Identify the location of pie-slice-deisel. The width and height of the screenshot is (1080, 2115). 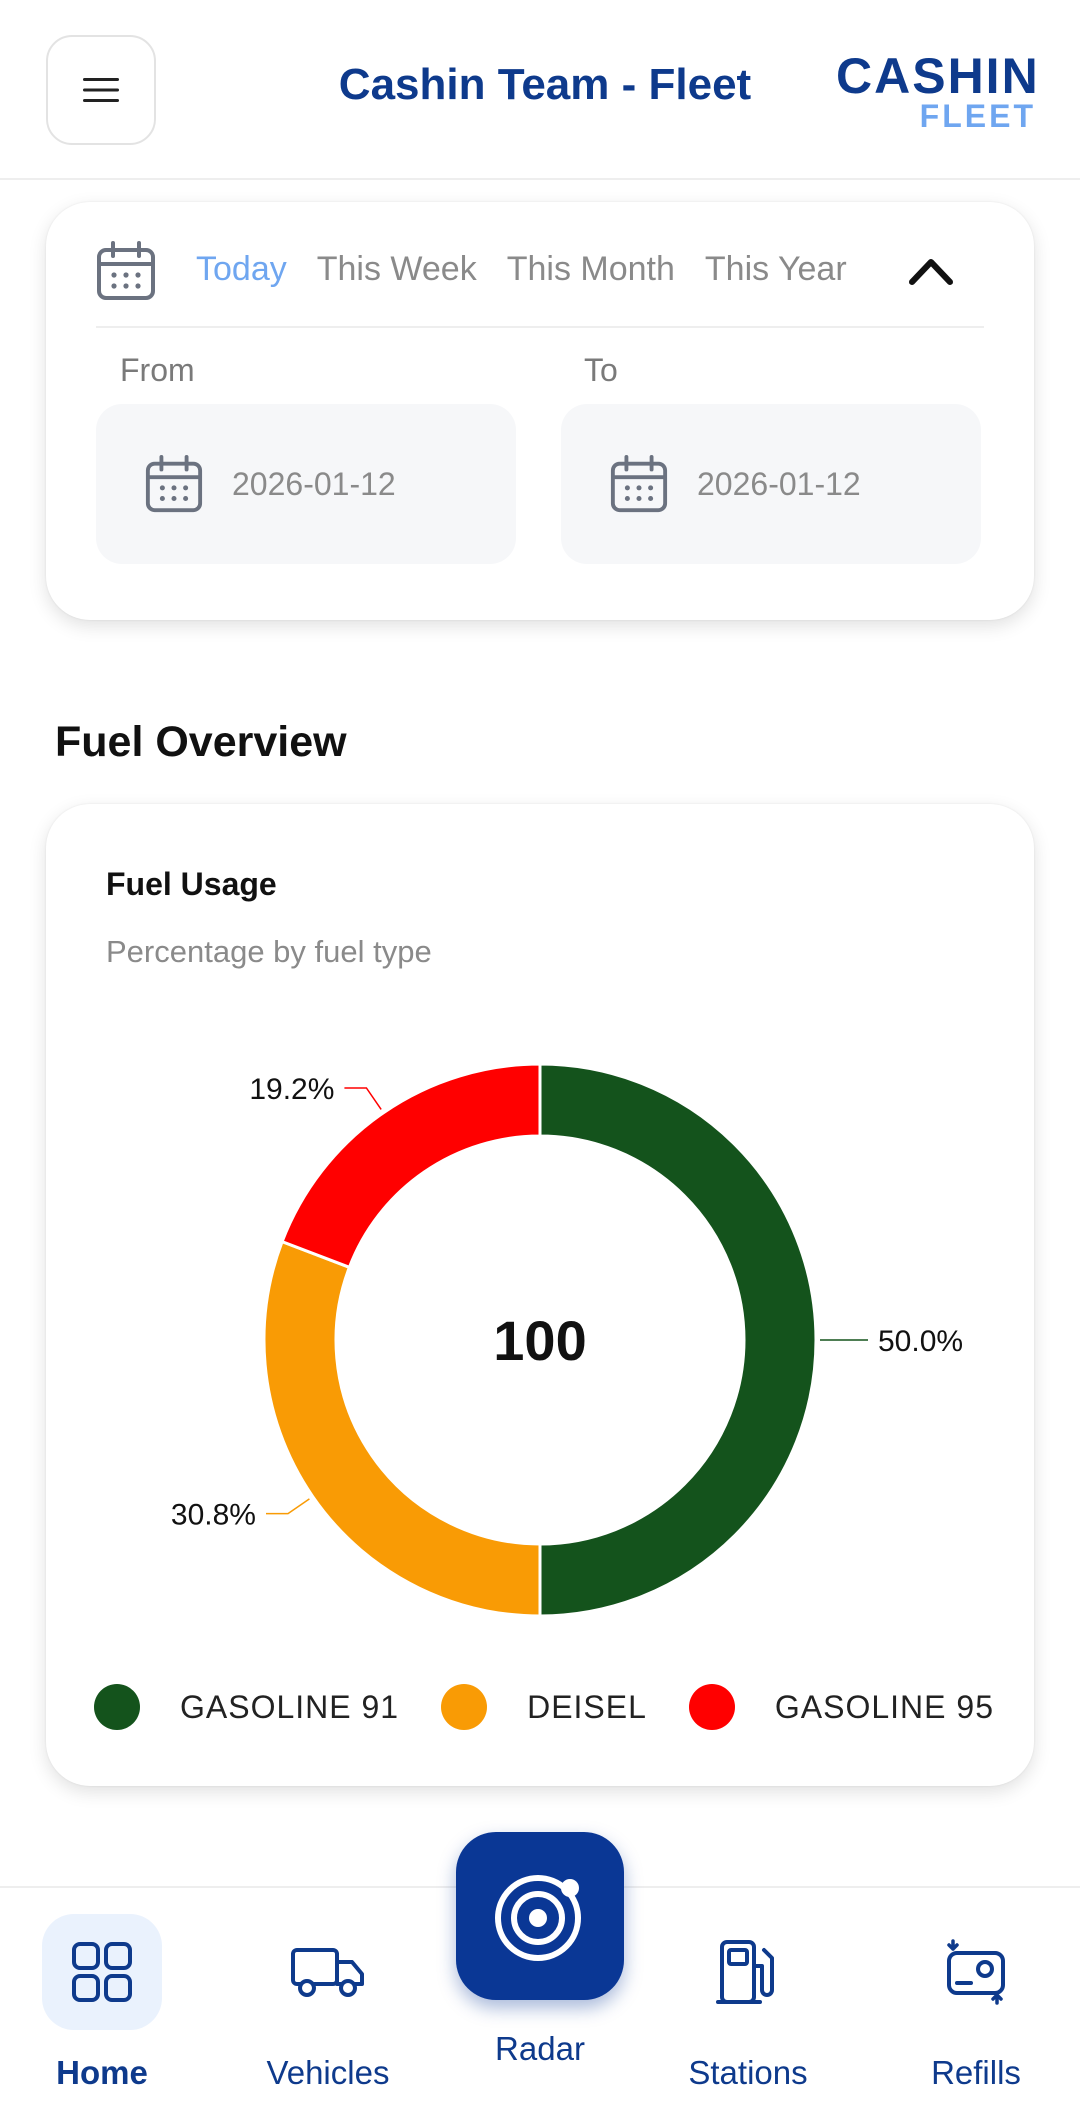
(402, 1428).